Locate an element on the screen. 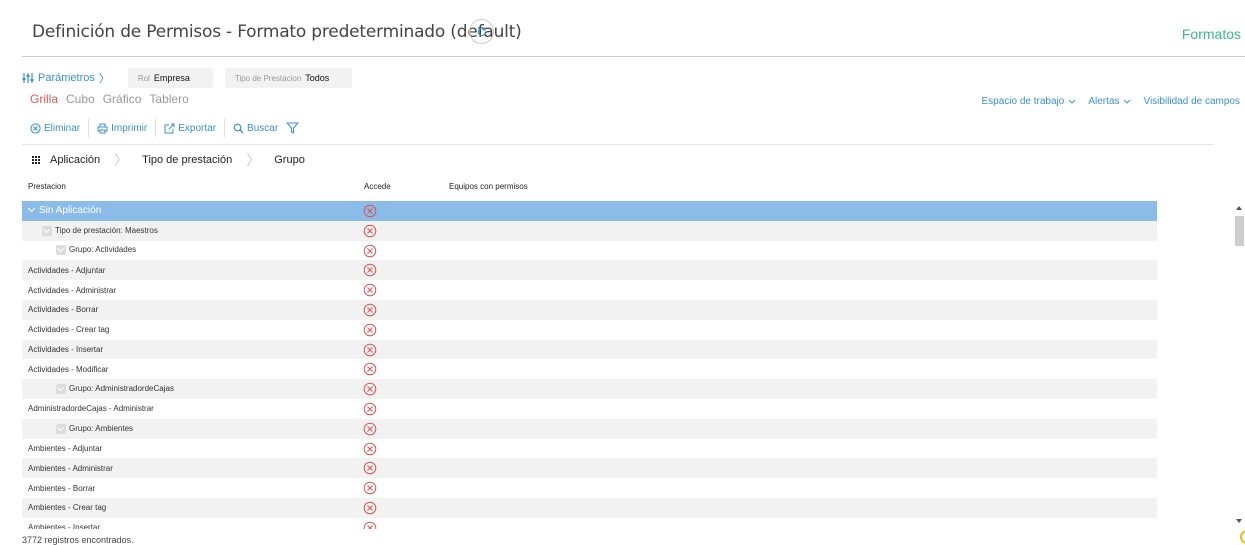 The width and height of the screenshot is (1245, 545). table-row: Actividades - Insertar is located at coordinates (589, 349).